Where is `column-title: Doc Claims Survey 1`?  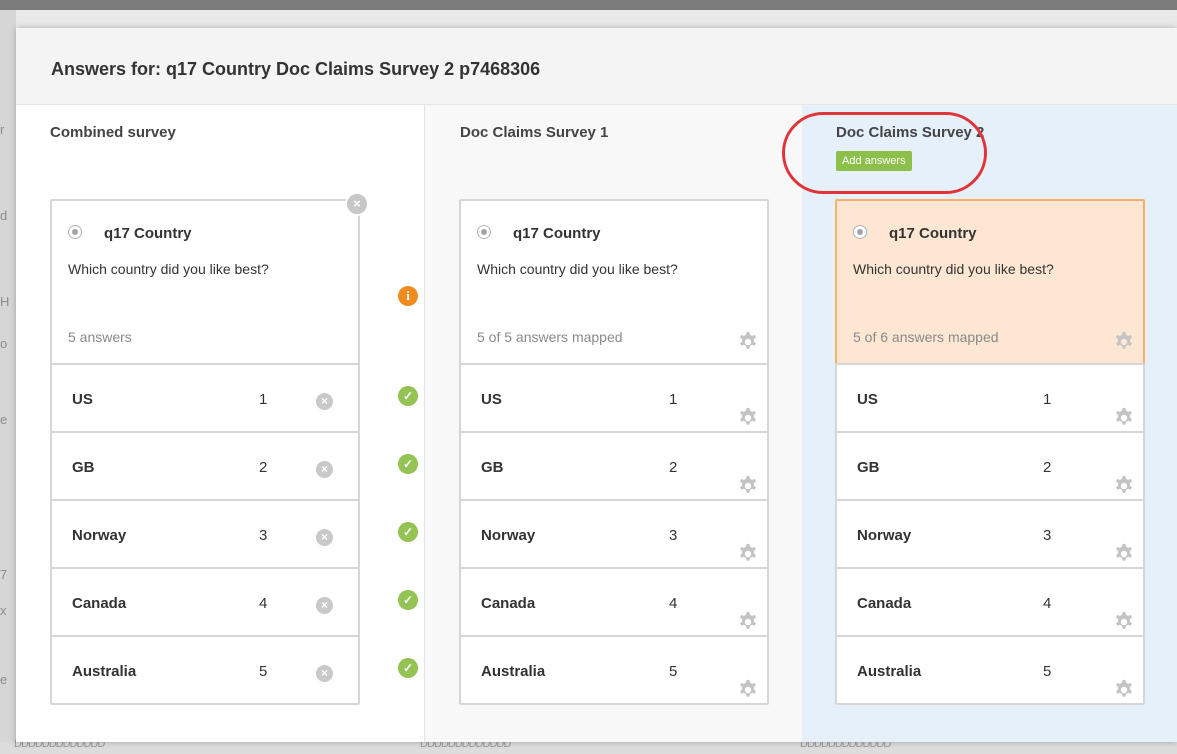
column-title: Doc Claims Survey 1 is located at coordinates (534, 132).